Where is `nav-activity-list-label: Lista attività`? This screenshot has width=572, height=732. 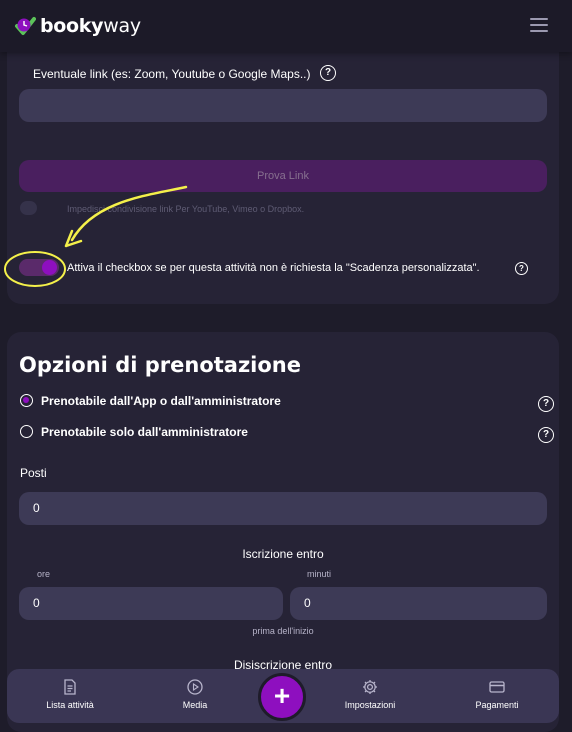 nav-activity-list-label: Lista attività is located at coordinates (70, 705).